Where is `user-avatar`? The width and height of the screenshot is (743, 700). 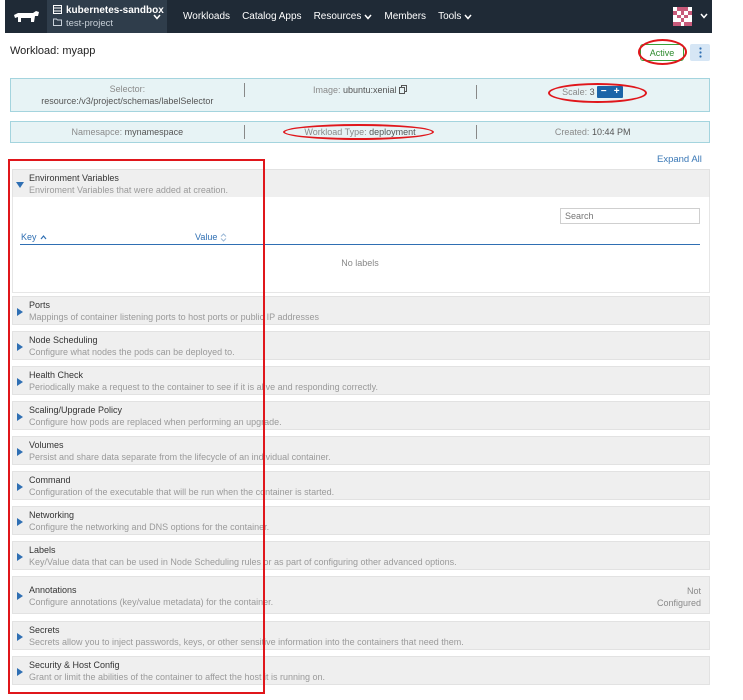
user-avatar is located at coordinates (682, 16).